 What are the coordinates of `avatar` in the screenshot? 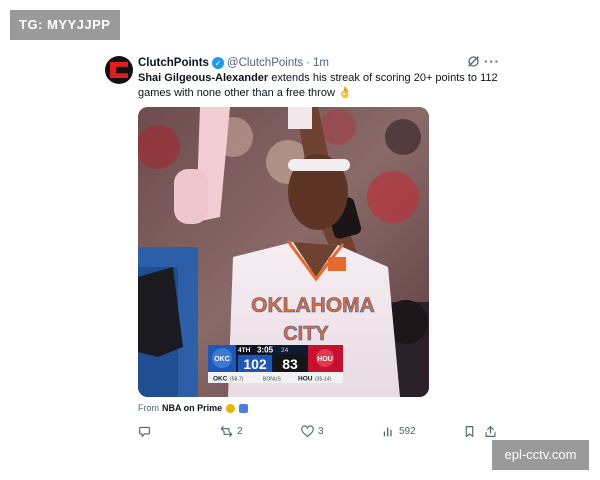 It's located at (119, 70).